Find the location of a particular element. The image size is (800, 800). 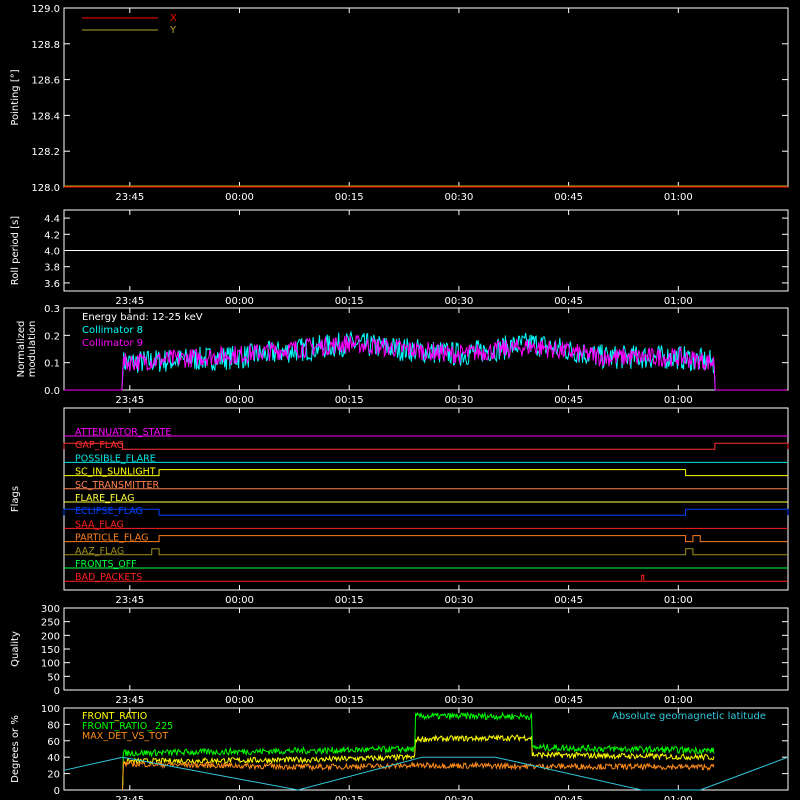

pointing-ytick-label: 129.0 is located at coordinates (45, 9).